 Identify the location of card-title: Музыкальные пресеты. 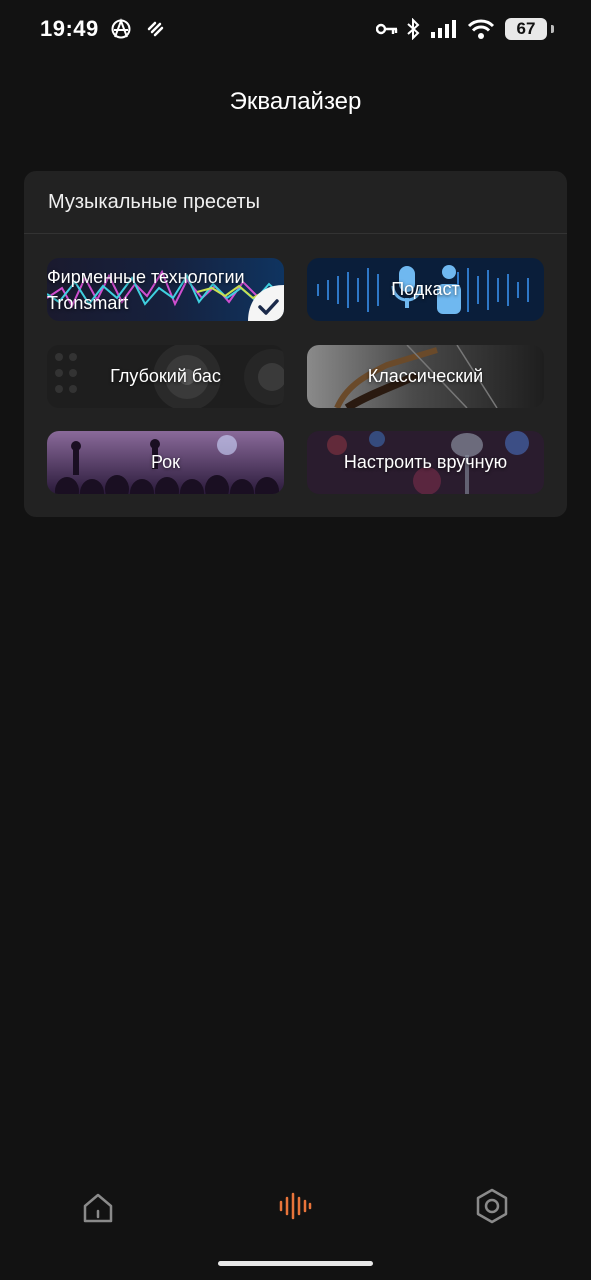
(154, 202).